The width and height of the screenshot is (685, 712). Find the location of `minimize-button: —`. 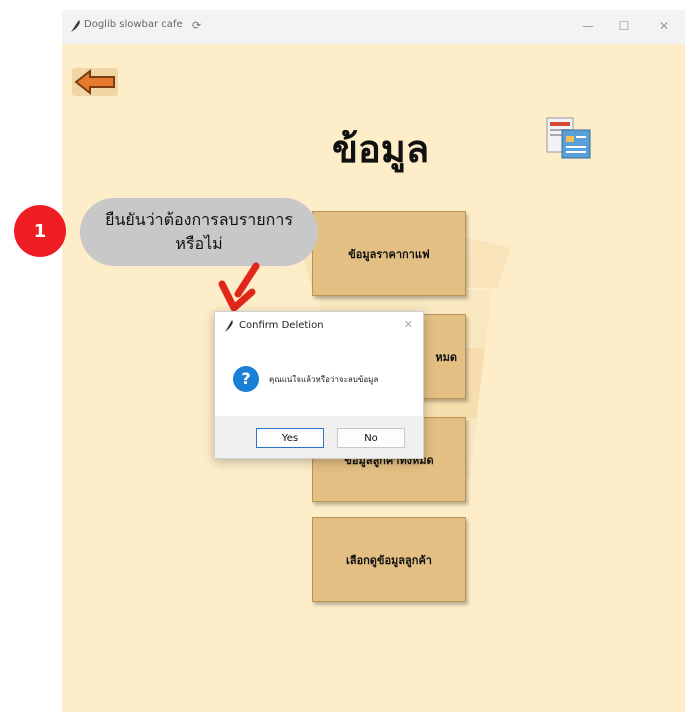

minimize-button: — is located at coordinates (588, 26).